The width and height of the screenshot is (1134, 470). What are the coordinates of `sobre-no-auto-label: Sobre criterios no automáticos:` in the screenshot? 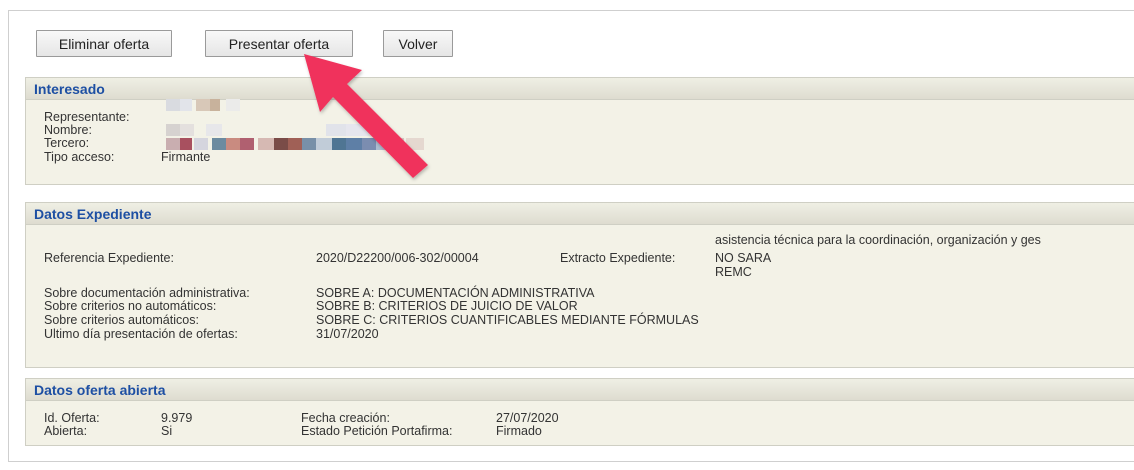 It's located at (130, 306).